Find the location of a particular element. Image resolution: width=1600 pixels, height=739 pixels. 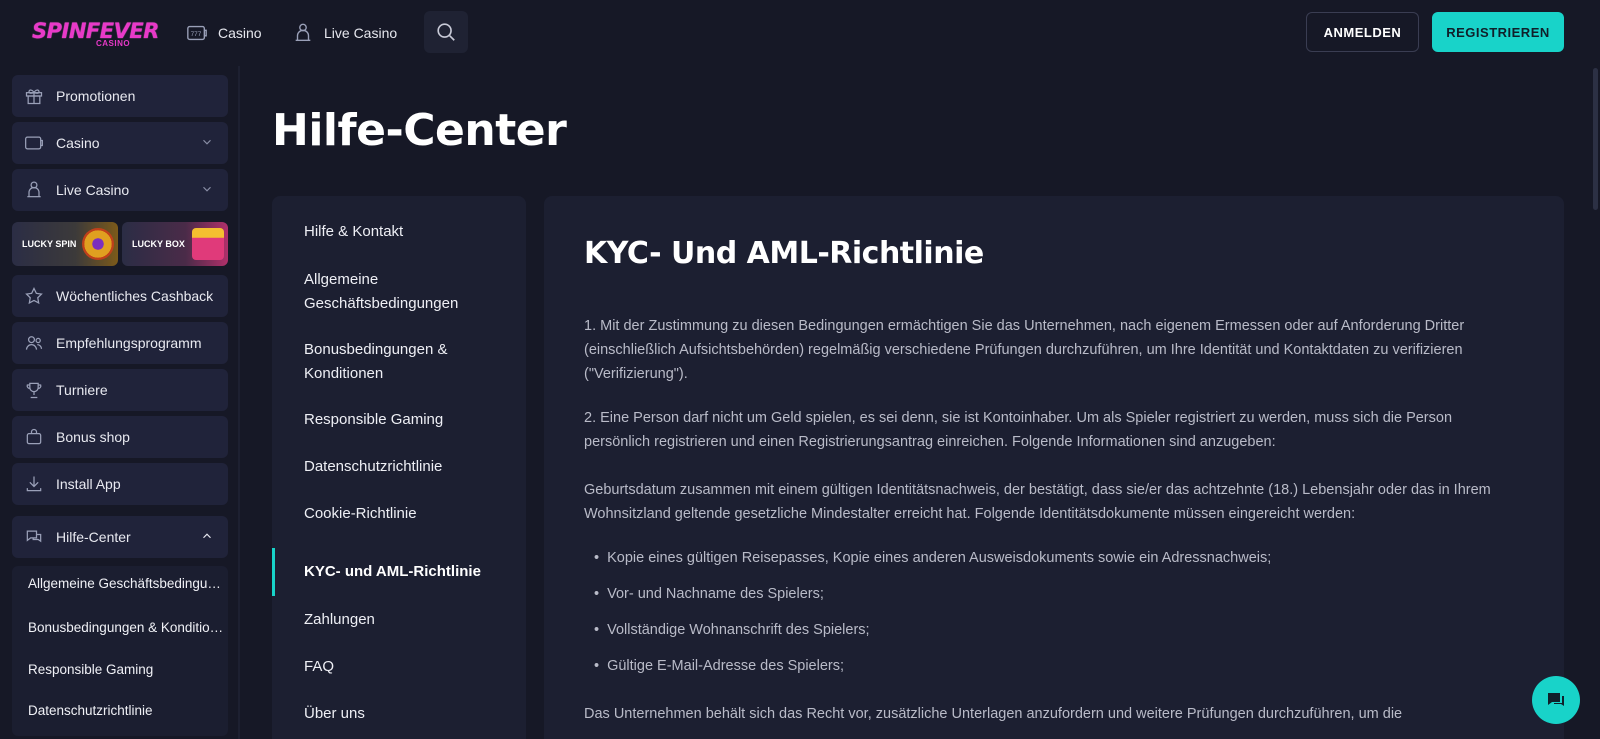

chat-icon is located at coordinates (34, 536).